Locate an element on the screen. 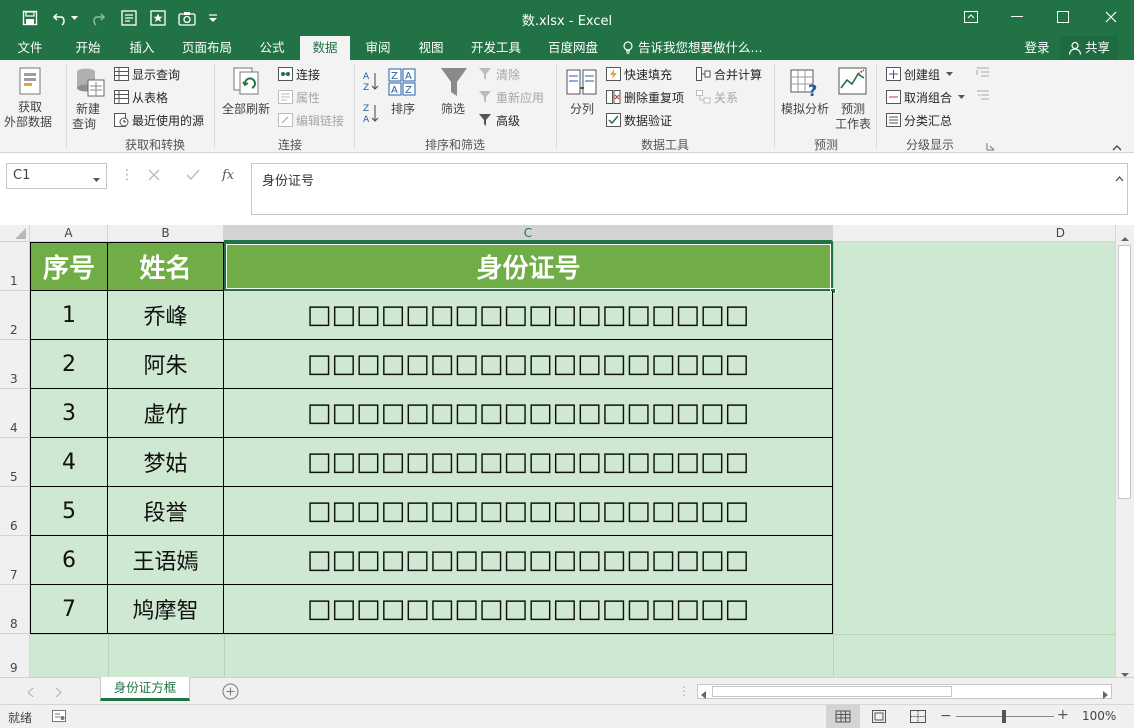  cell-name: 王语嫣 is located at coordinates (166, 560).